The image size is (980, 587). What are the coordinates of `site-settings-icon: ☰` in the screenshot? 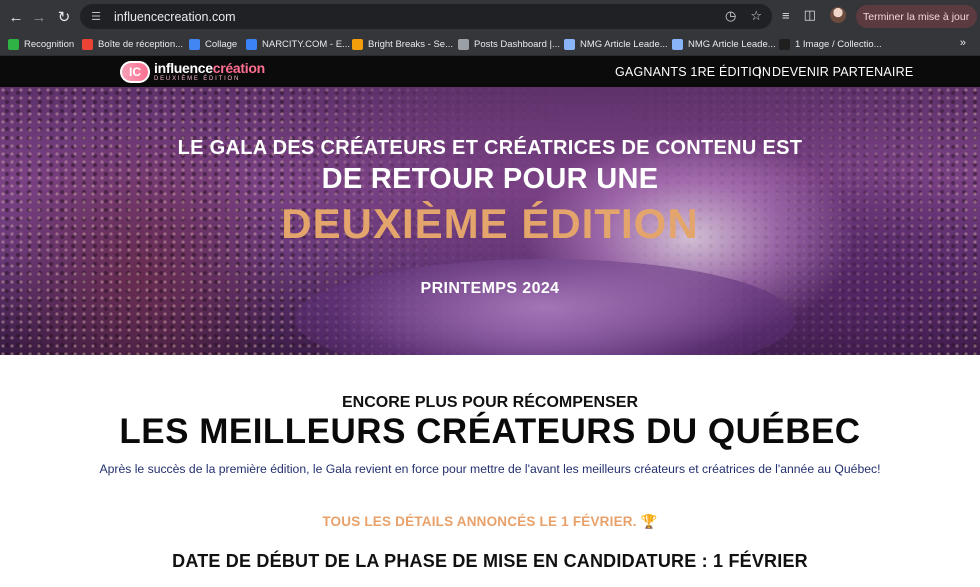 It's located at (96, 17).